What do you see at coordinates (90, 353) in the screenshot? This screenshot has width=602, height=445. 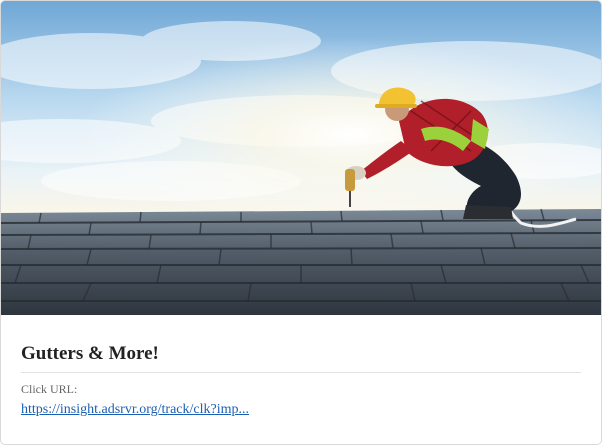 I see `ad-title: Gutters & More!` at bounding box center [90, 353].